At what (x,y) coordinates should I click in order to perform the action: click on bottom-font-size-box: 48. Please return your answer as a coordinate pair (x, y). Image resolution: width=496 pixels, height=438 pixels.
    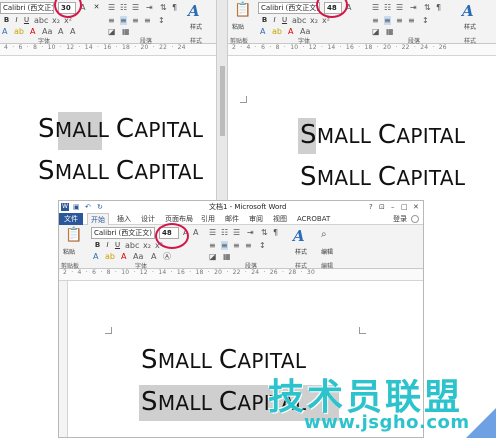
    Looking at the image, I should click on (169, 233).